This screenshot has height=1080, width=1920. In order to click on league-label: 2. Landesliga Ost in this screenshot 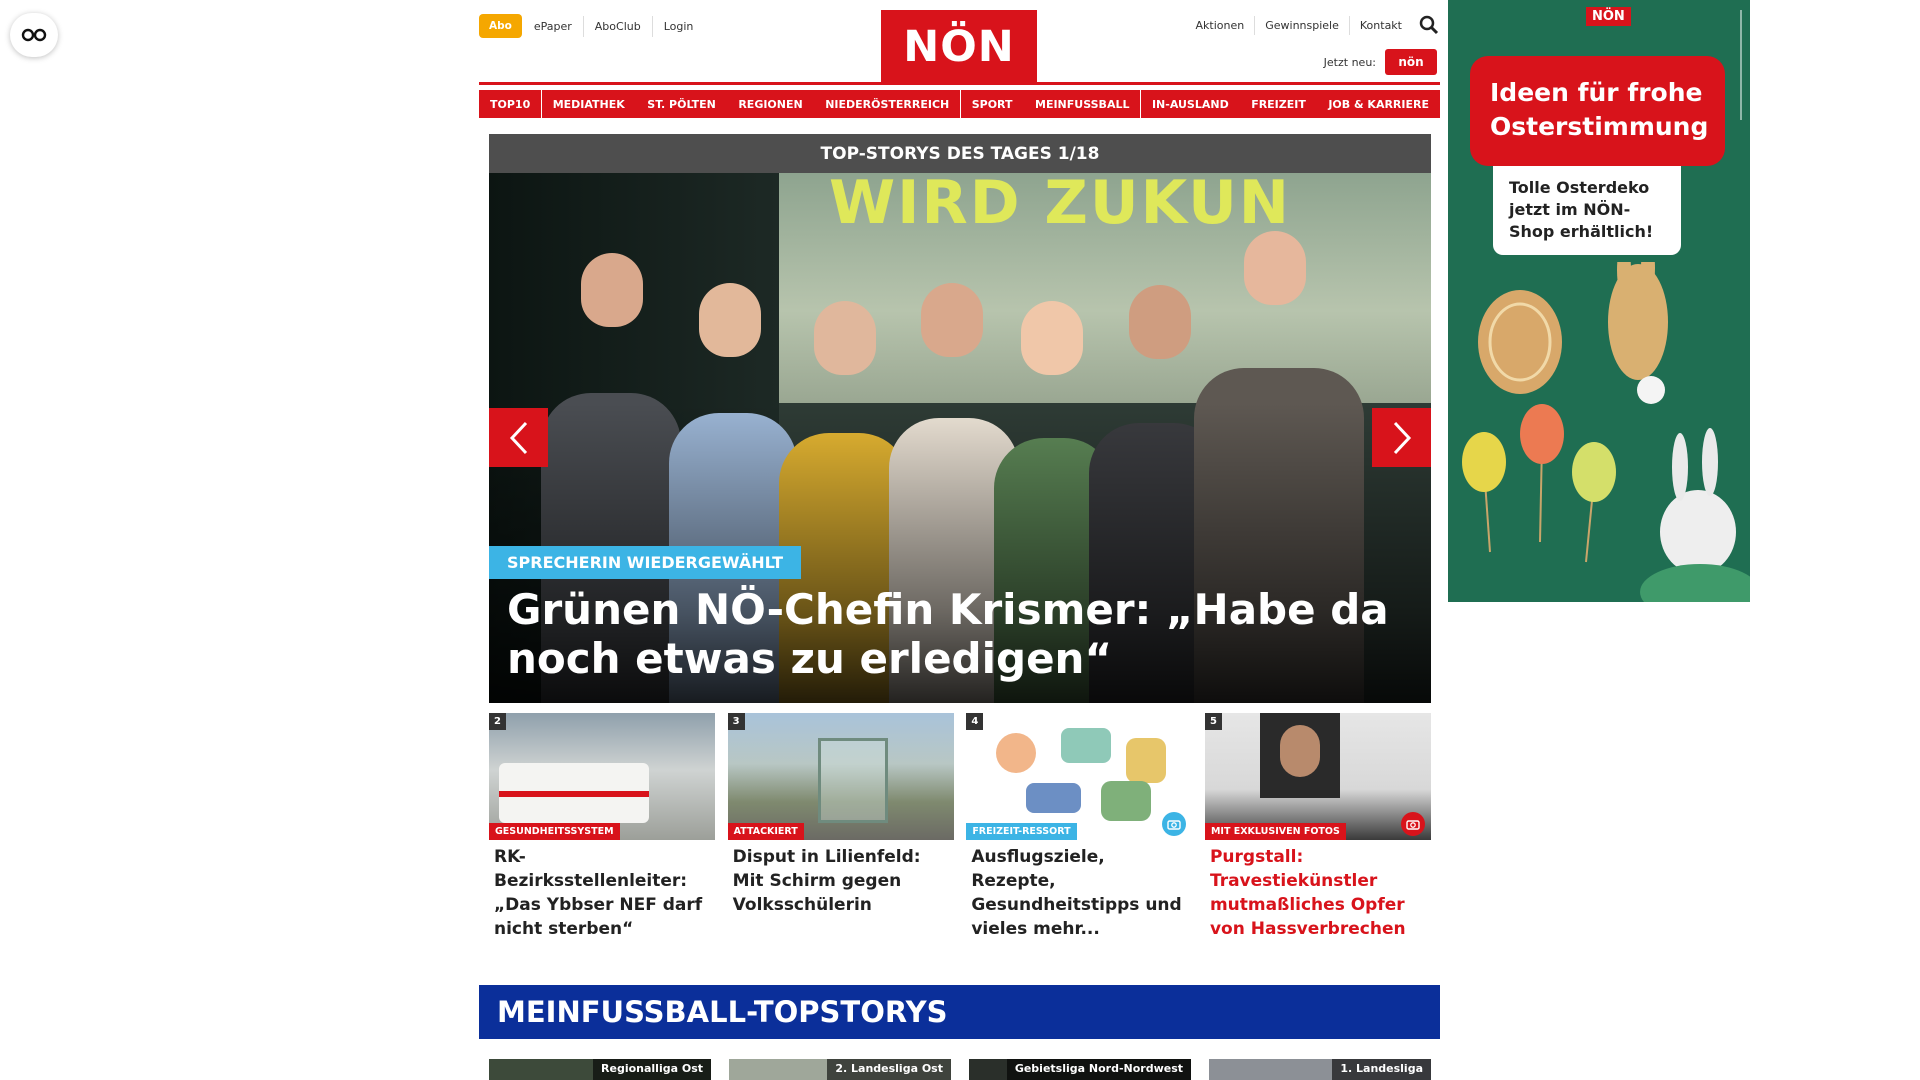, I will do `click(889, 1069)`.